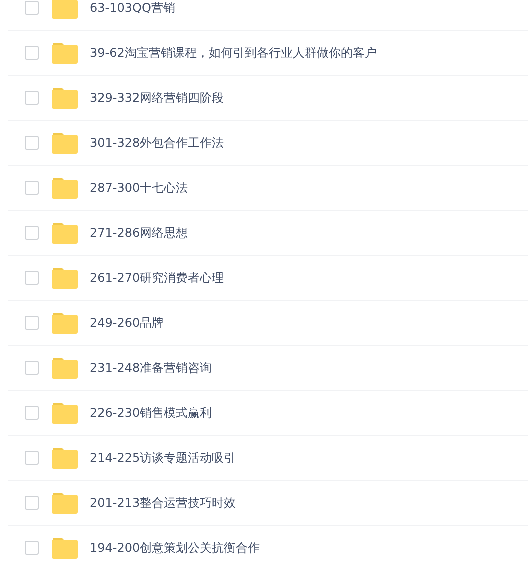  I want to click on folder-name: 201-213整合运营技巧时效, so click(163, 503).